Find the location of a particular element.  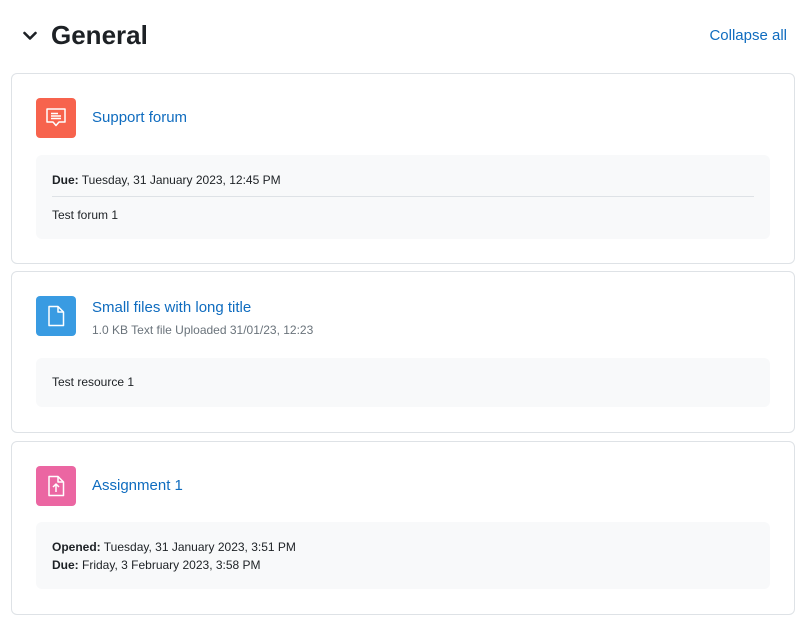

collapse-all-link: Collapse all is located at coordinates (748, 36).